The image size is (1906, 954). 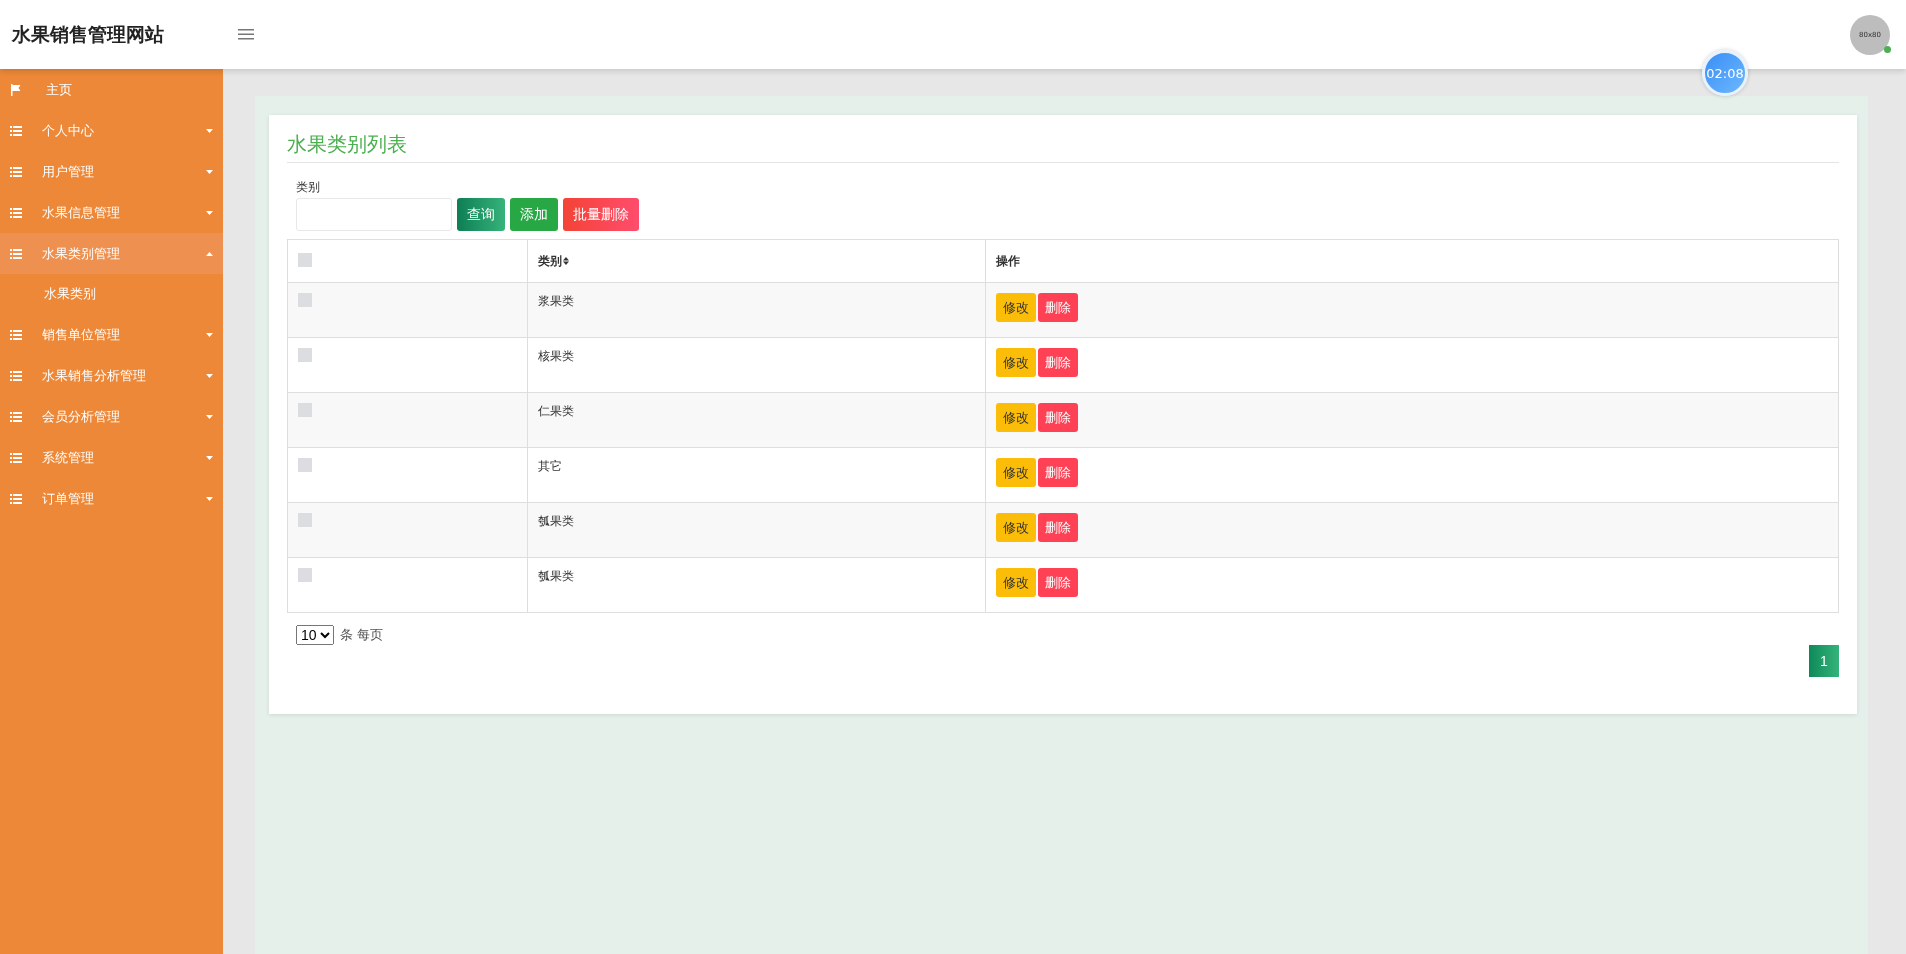 What do you see at coordinates (111, 498) in the screenshot?
I see `sidebar-item: 订单管理` at bounding box center [111, 498].